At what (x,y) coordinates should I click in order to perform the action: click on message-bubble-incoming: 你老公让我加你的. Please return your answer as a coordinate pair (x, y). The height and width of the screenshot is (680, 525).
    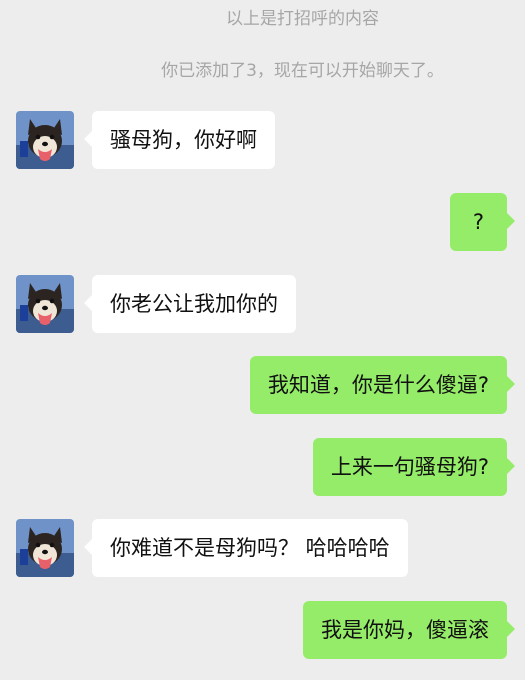
    Looking at the image, I should click on (190, 304).